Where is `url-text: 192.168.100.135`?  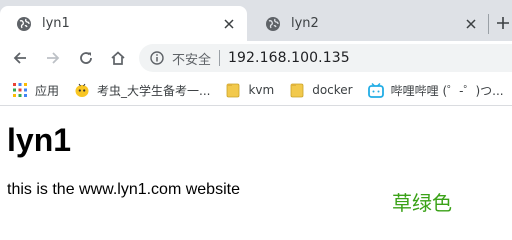
url-text: 192.168.100.135 is located at coordinates (289, 58).